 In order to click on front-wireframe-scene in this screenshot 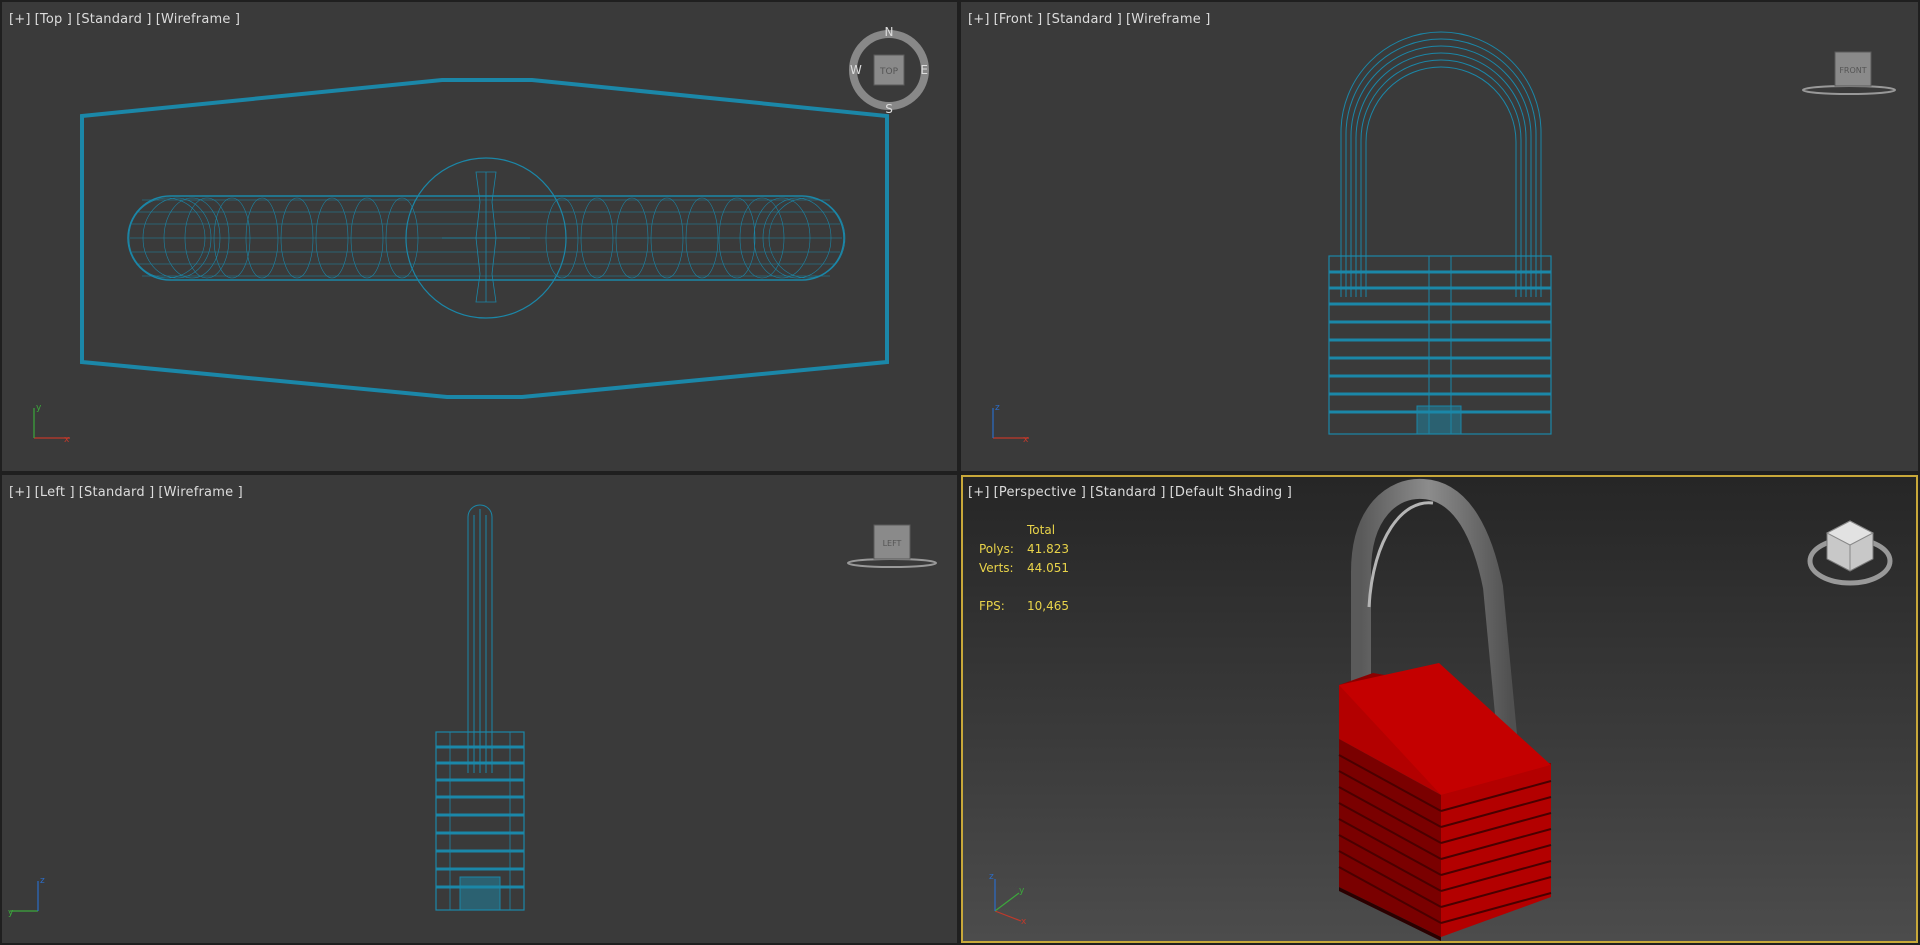, I will do `click(1440, 233)`.